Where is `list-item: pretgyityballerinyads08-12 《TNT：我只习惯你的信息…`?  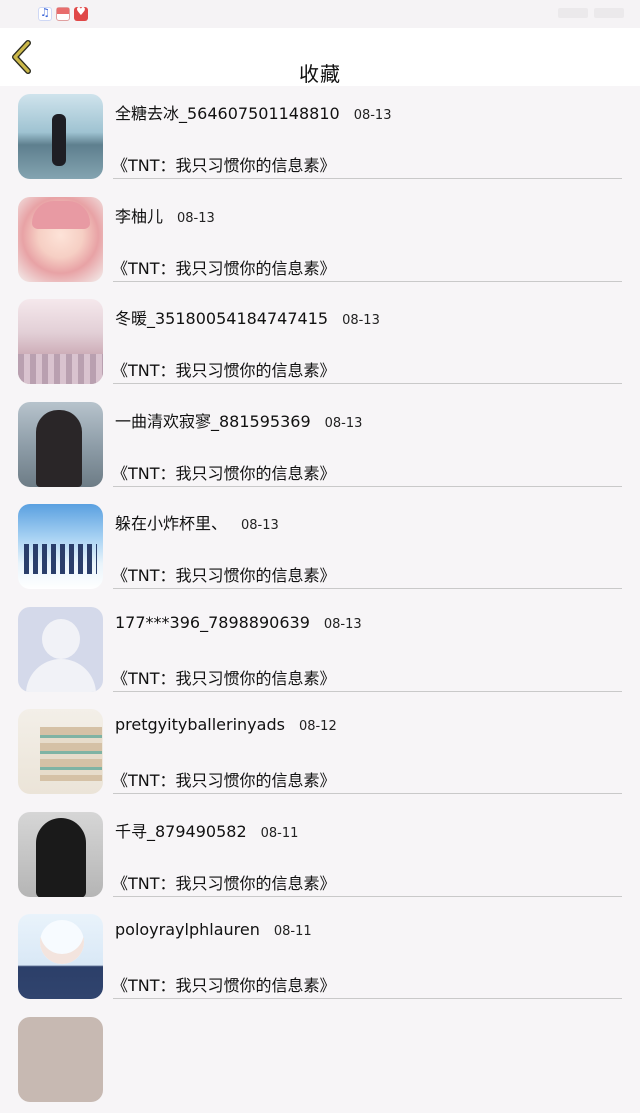 list-item: pretgyityballerinyads08-12 《TNT：我只习惯你的信息… is located at coordinates (320, 754).